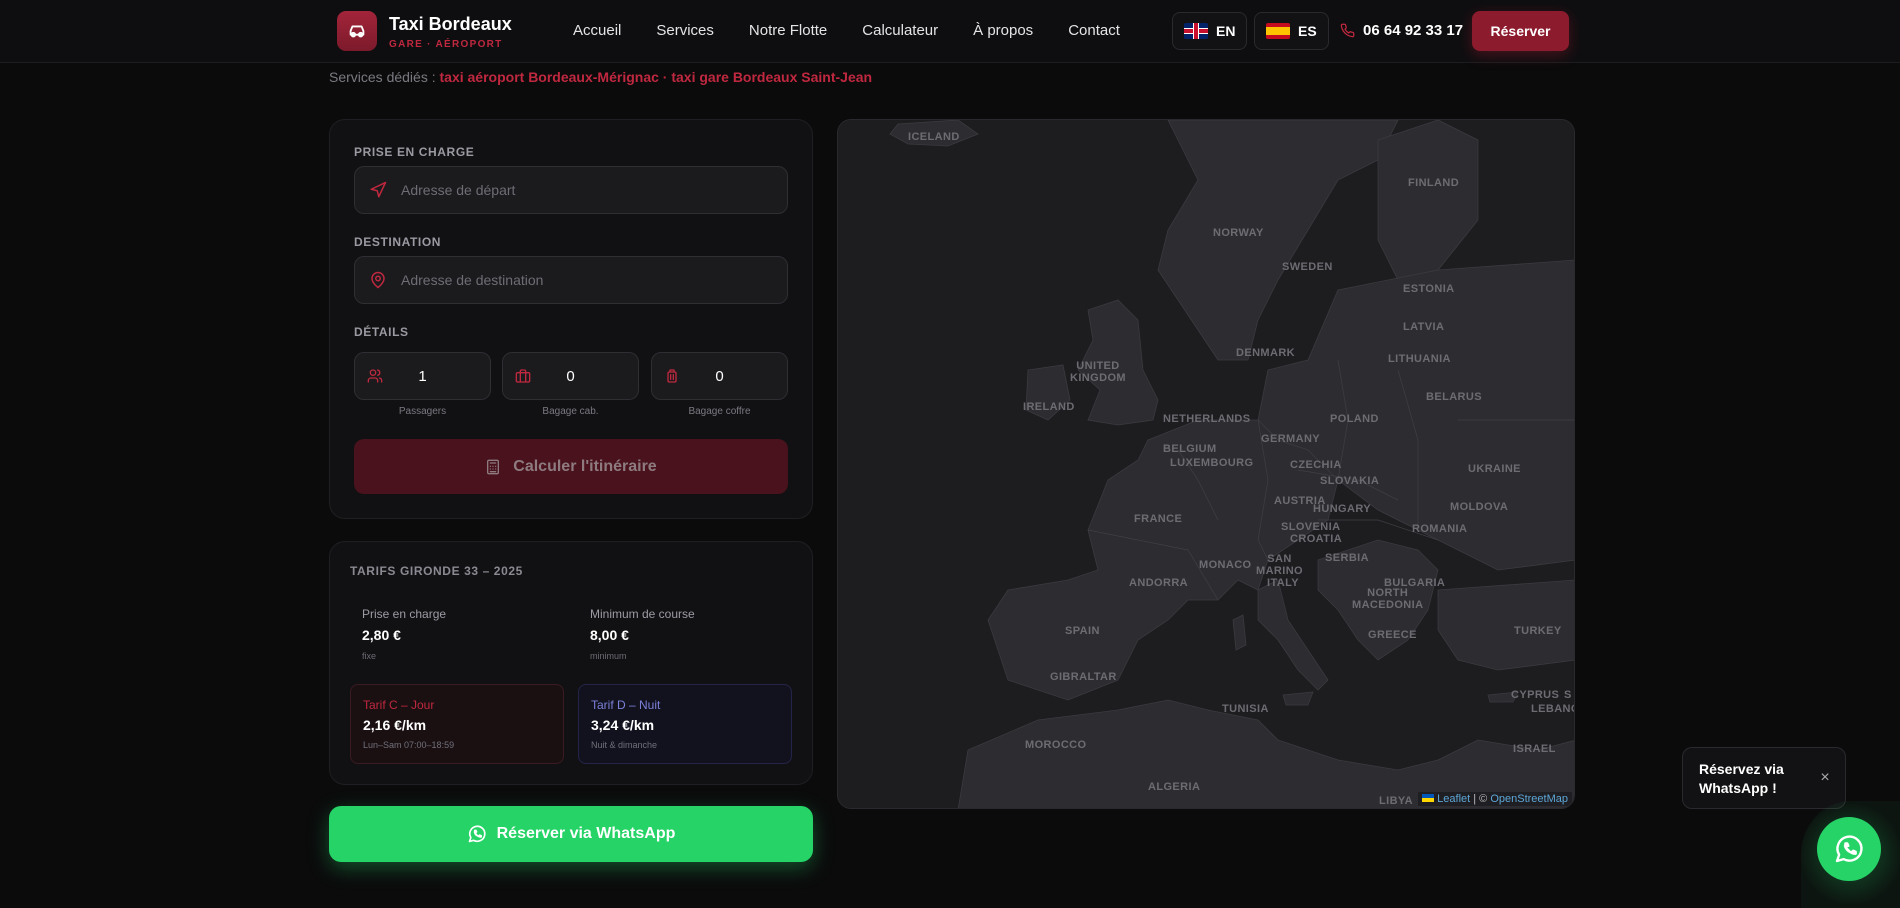 Image resolution: width=1900 pixels, height=908 pixels. What do you see at coordinates (1453, 799) in the screenshot?
I see `leaflet-link: Leaflet` at bounding box center [1453, 799].